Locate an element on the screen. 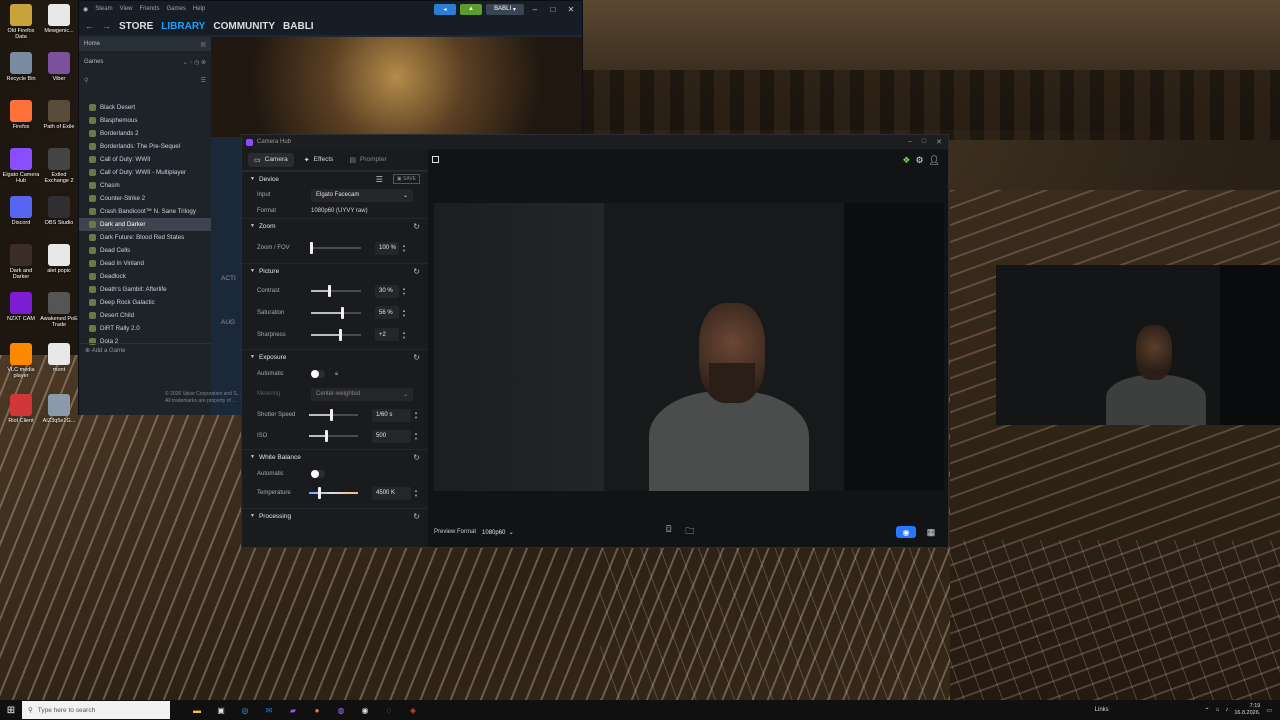  gear-icon: ⚙ is located at coordinates (919, 160).